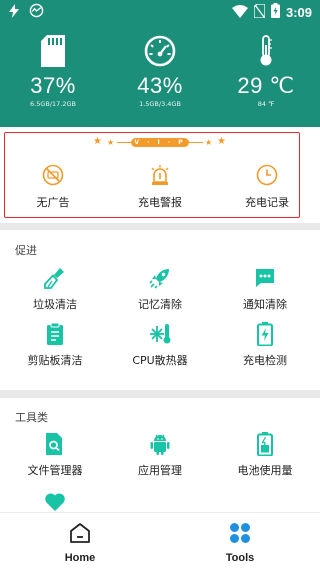  I want to click on notification-clean-label: 通知清除, so click(265, 304).